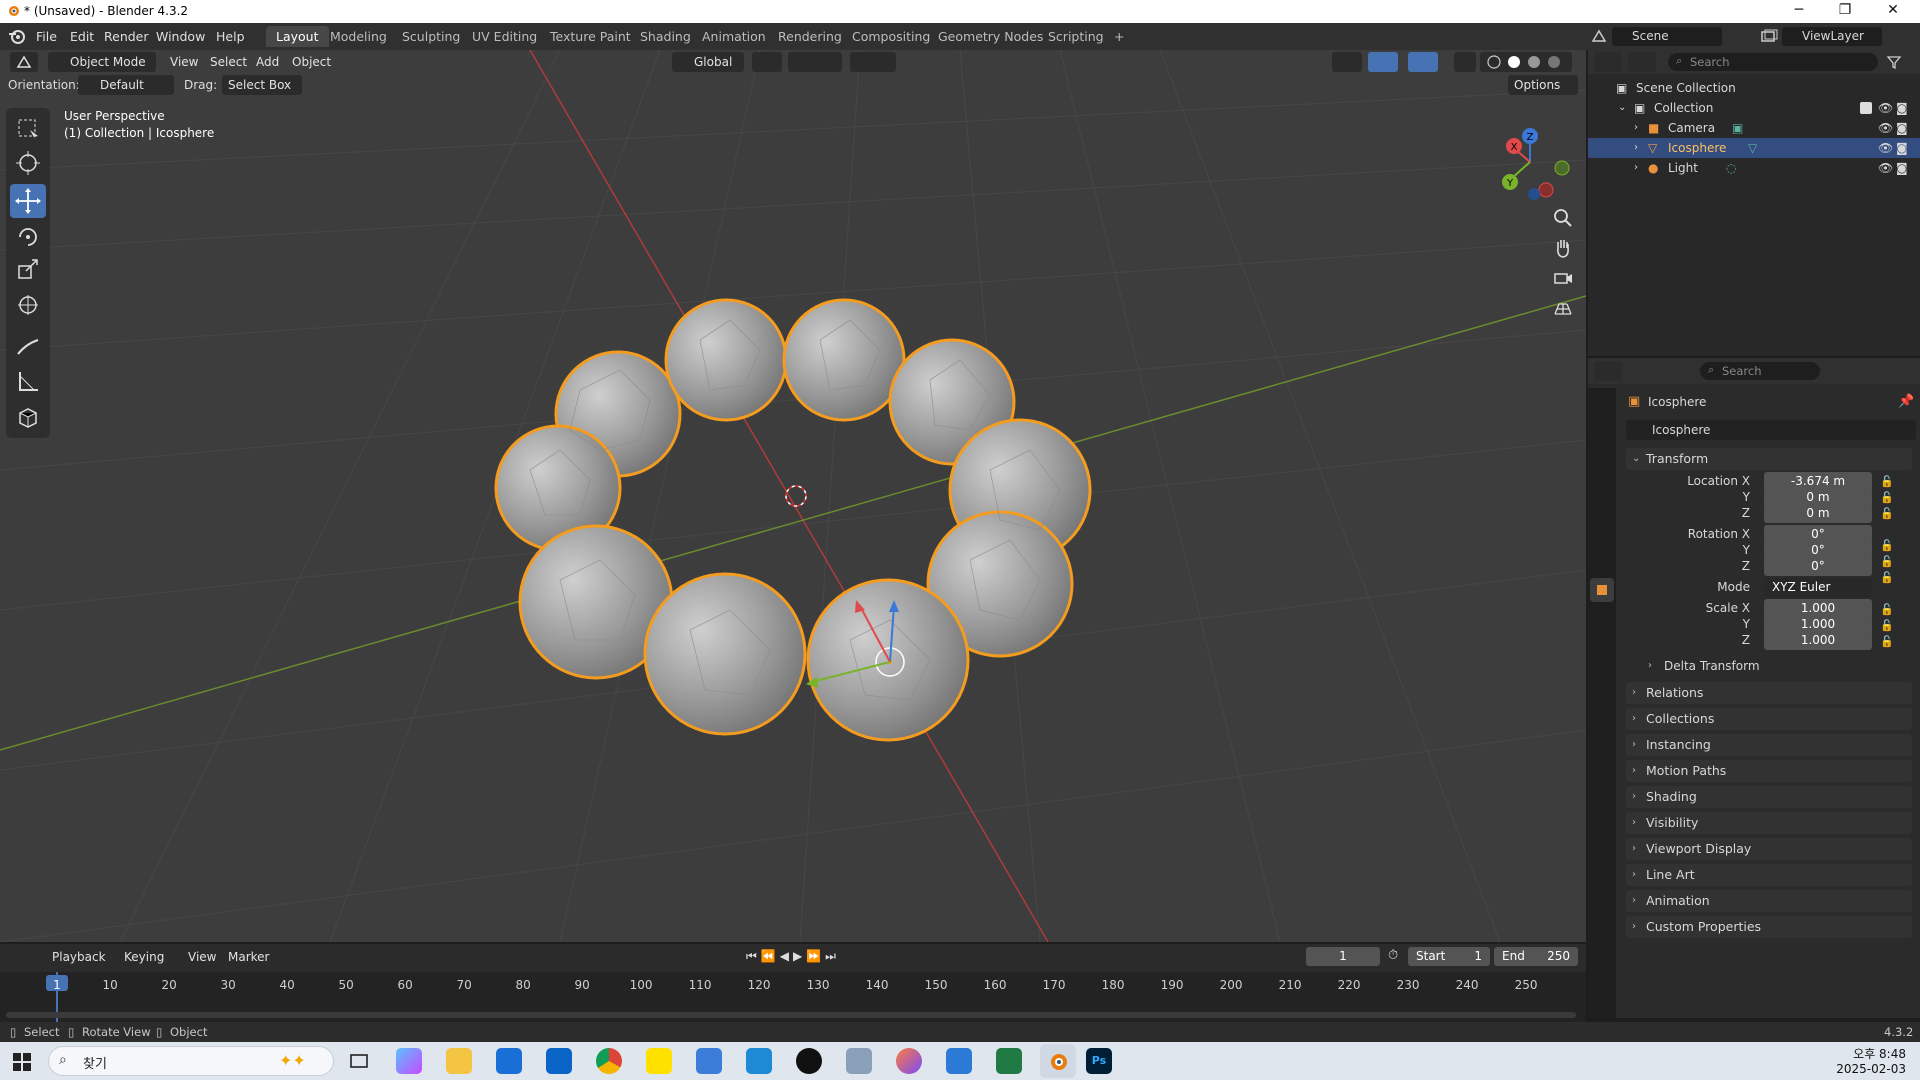 The image size is (1920, 1080). Describe the element at coordinates (1599, 36) in the screenshot. I see `scene-icon` at that location.